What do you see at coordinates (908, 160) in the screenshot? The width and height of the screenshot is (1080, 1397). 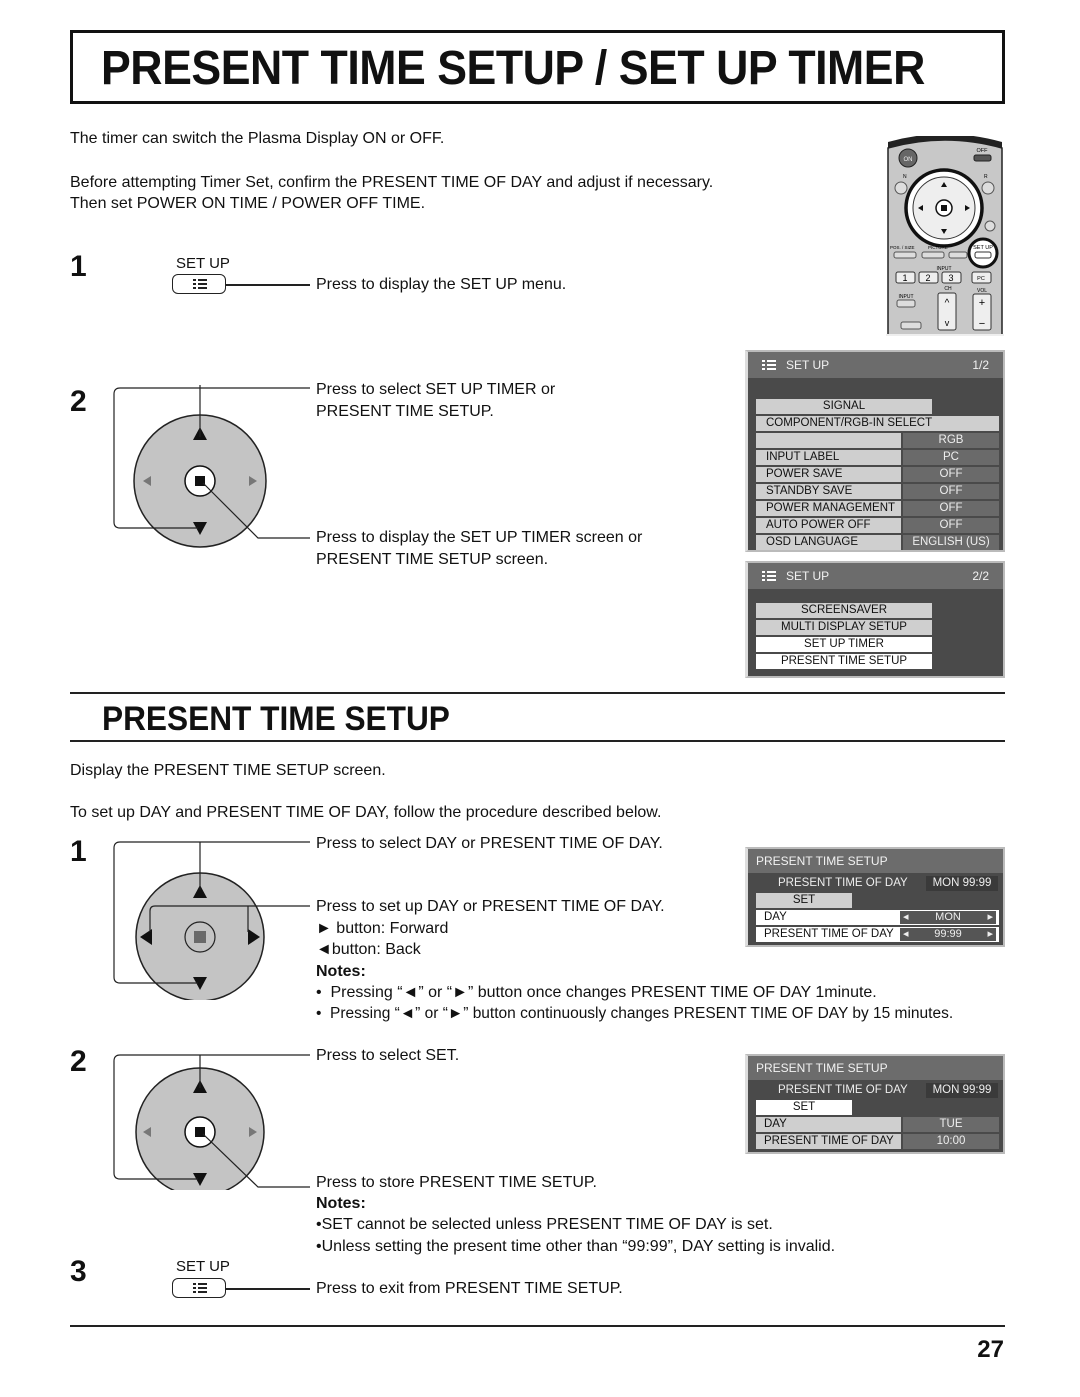 I see `svg-text: ON` at bounding box center [908, 160].